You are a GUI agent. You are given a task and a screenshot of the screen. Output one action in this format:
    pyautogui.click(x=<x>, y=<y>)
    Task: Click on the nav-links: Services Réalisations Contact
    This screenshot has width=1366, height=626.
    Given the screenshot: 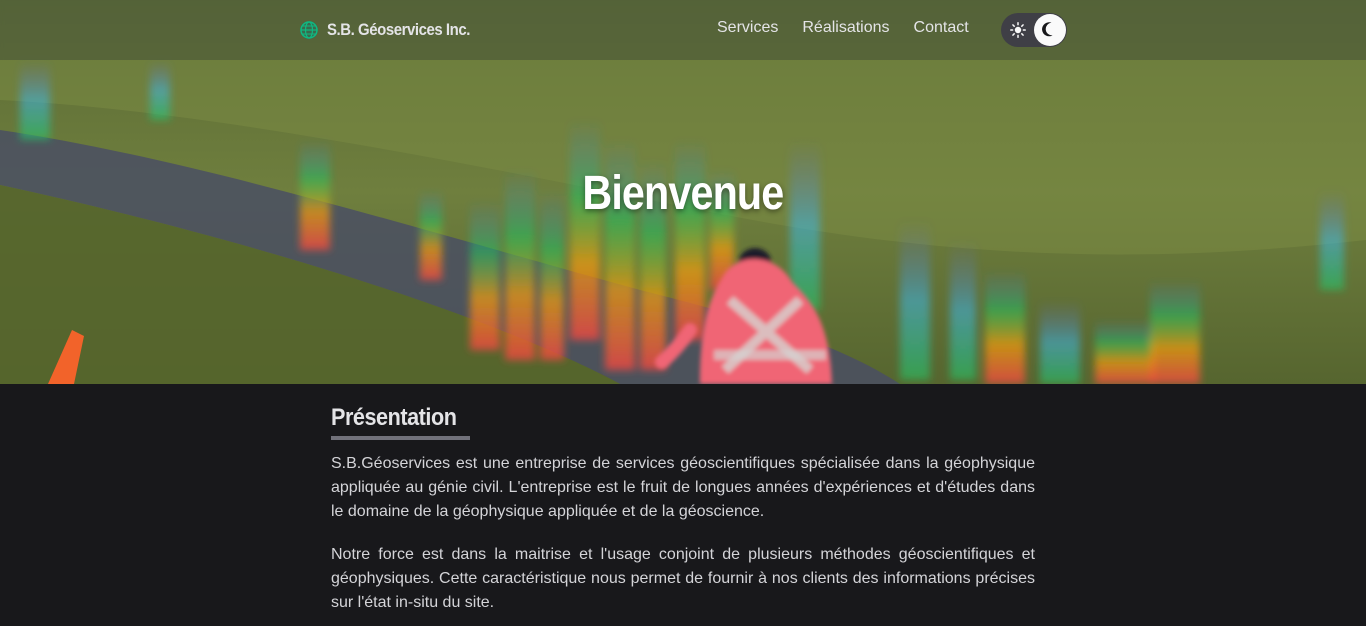 What is the action you would take?
    pyautogui.click(x=843, y=28)
    